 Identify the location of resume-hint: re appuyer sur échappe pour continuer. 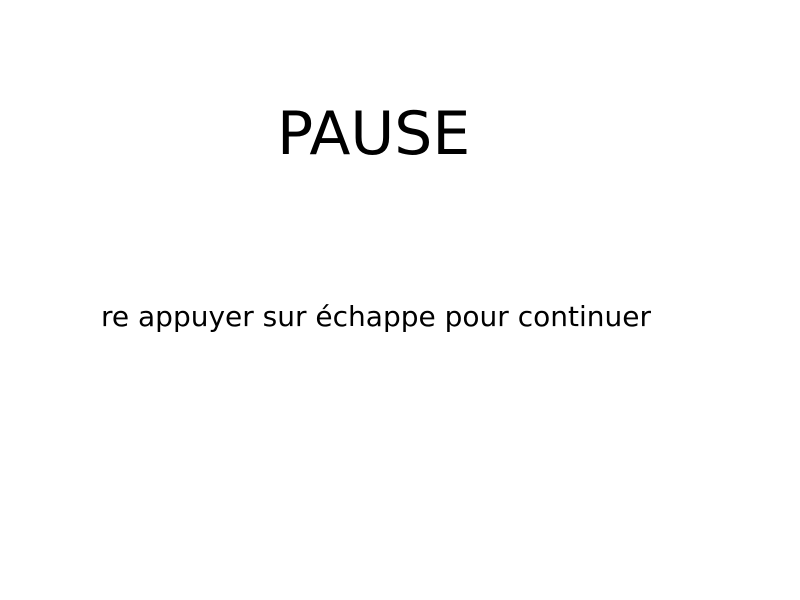
(376, 316).